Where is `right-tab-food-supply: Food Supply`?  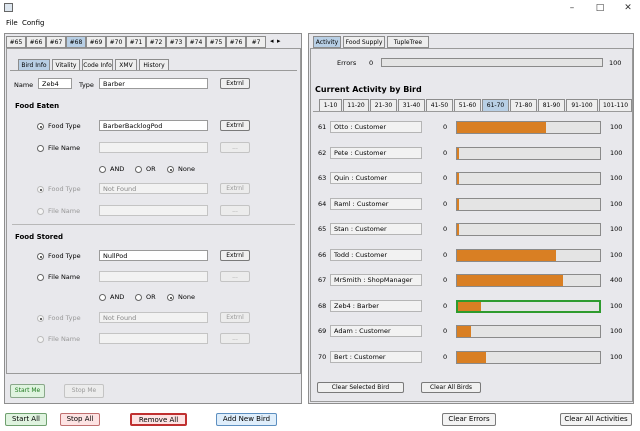 right-tab-food-supply: Food Supply is located at coordinates (364, 42).